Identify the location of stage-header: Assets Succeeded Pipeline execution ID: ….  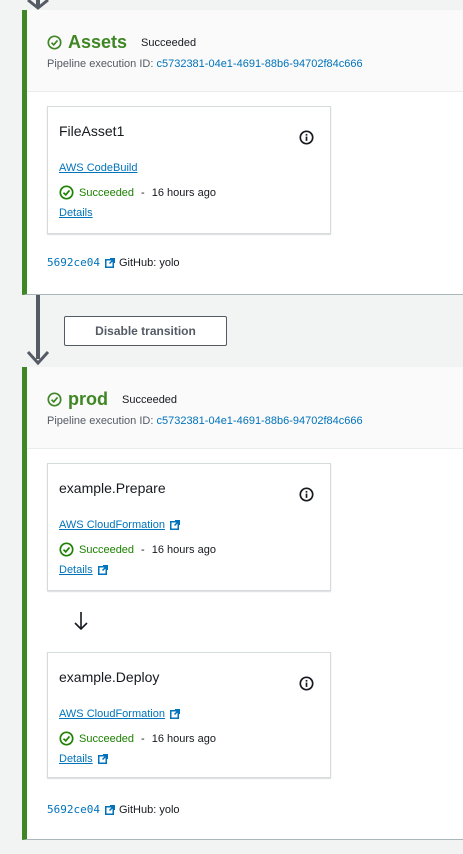
(245, 51).